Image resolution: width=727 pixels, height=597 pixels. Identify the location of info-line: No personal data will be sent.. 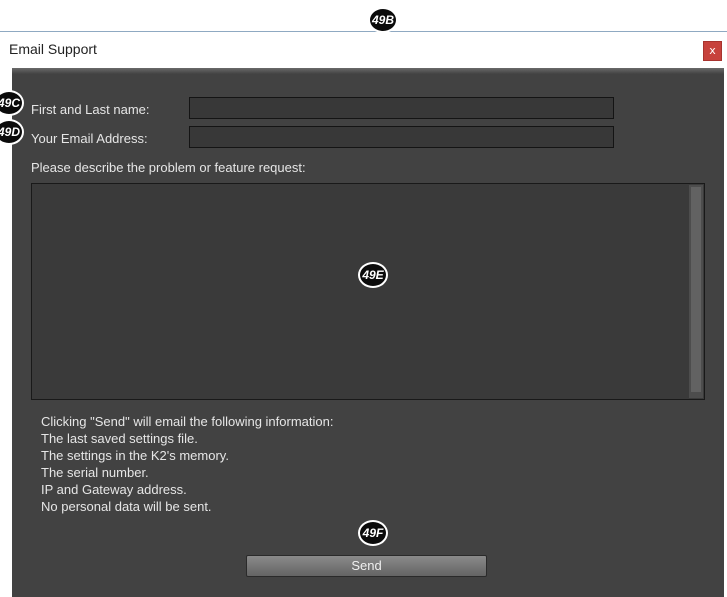
(126, 506).